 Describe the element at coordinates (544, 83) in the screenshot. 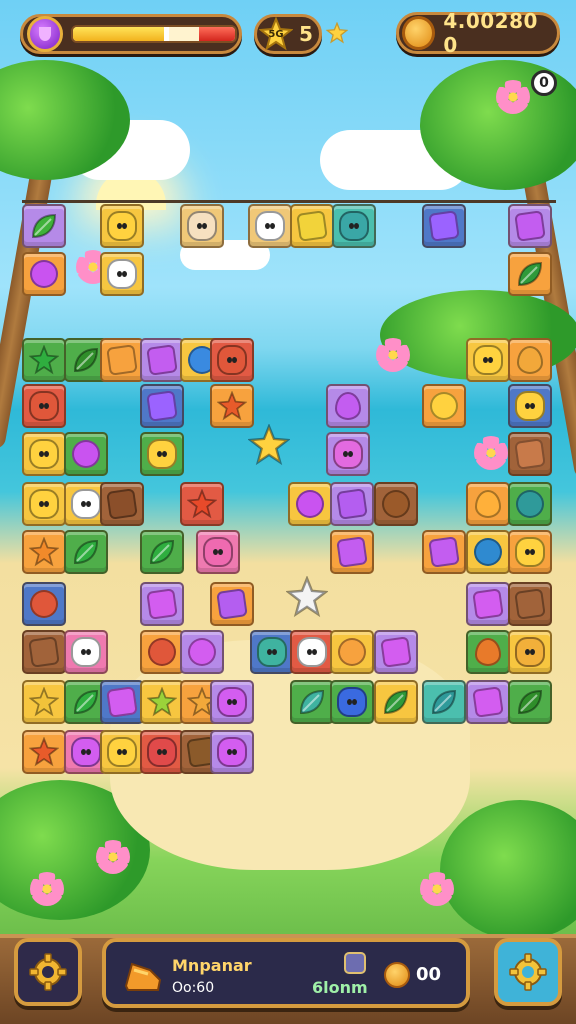

I see `timer-badge: 0` at that location.